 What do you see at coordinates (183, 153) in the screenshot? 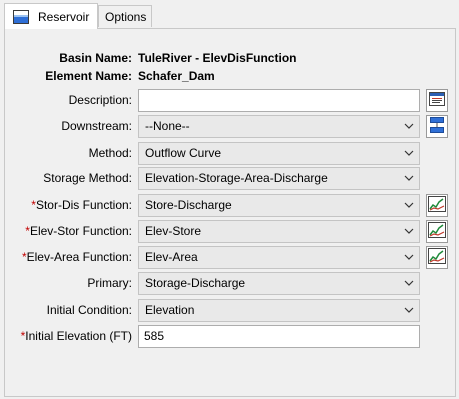
I see `method-value: Outflow Curve` at bounding box center [183, 153].